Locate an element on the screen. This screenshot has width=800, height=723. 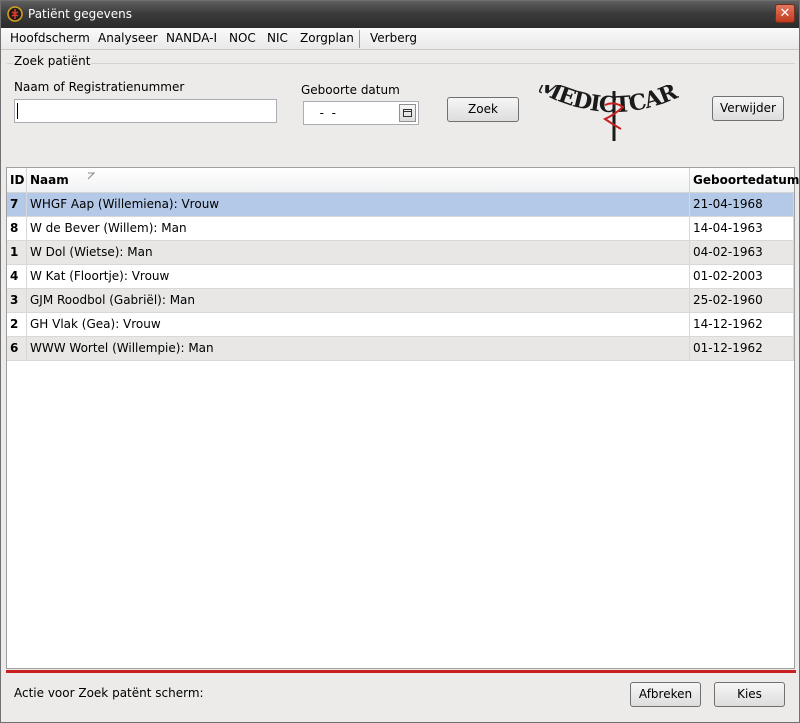
choose-button: Kies is located at coordinates (749, 694).